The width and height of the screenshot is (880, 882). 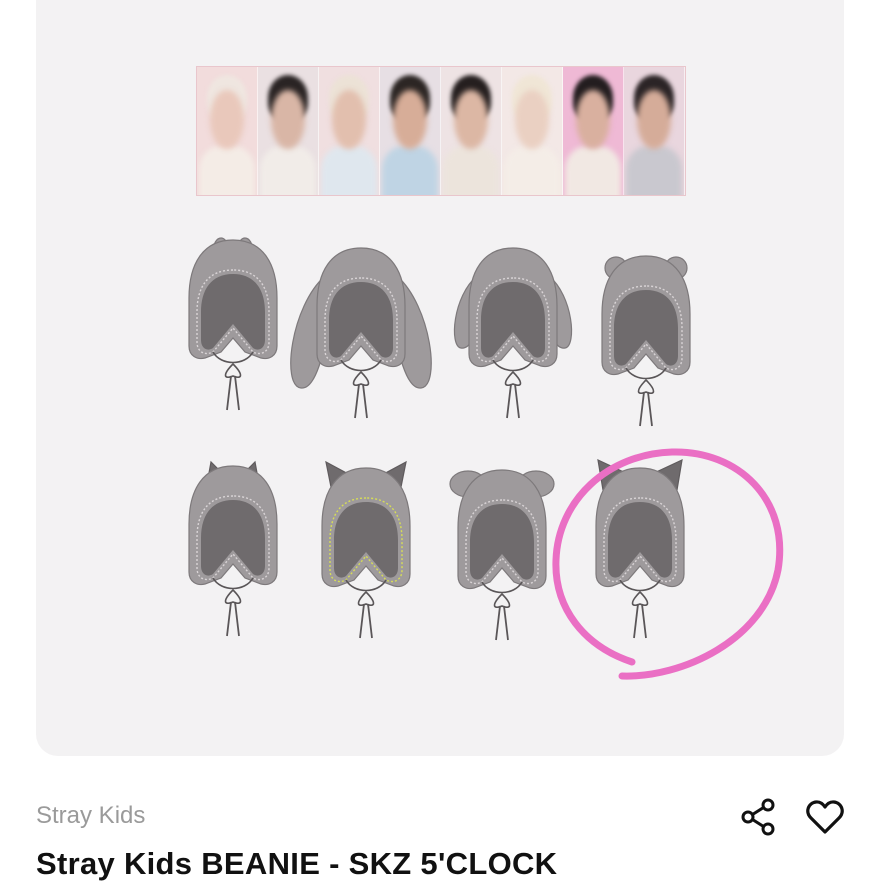 What do you see at coordinates (825, 817) in the screenshot?
I see `heart-icon` at bounding box center [825, 817].